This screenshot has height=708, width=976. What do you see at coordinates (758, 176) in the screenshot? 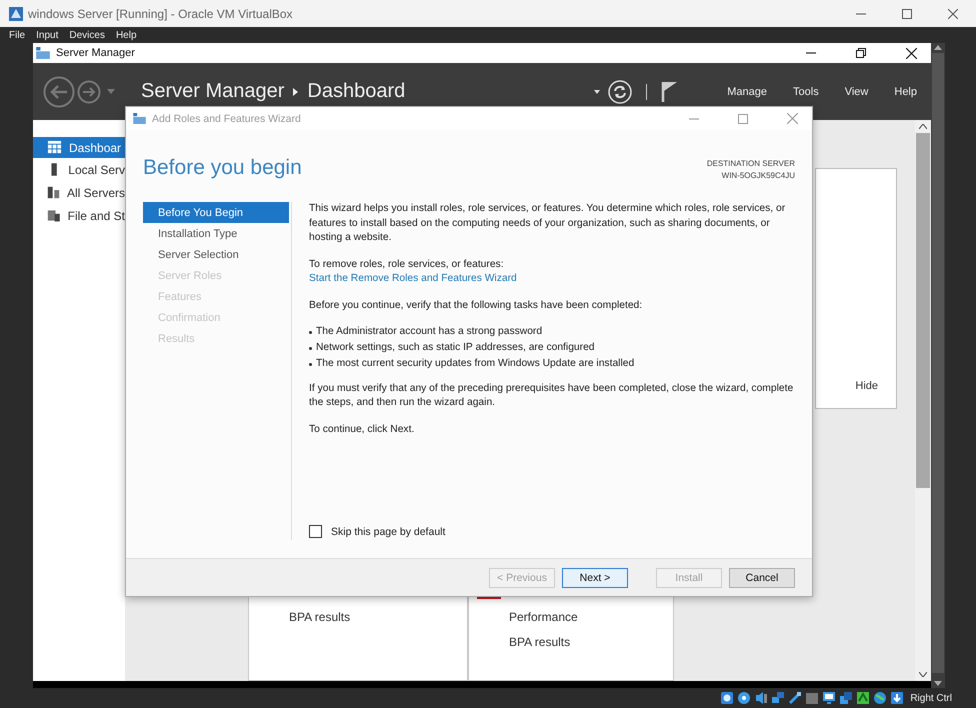
I see `destination-server: WIN-5OGJK59C4JU` at bounding box center [758, 176].